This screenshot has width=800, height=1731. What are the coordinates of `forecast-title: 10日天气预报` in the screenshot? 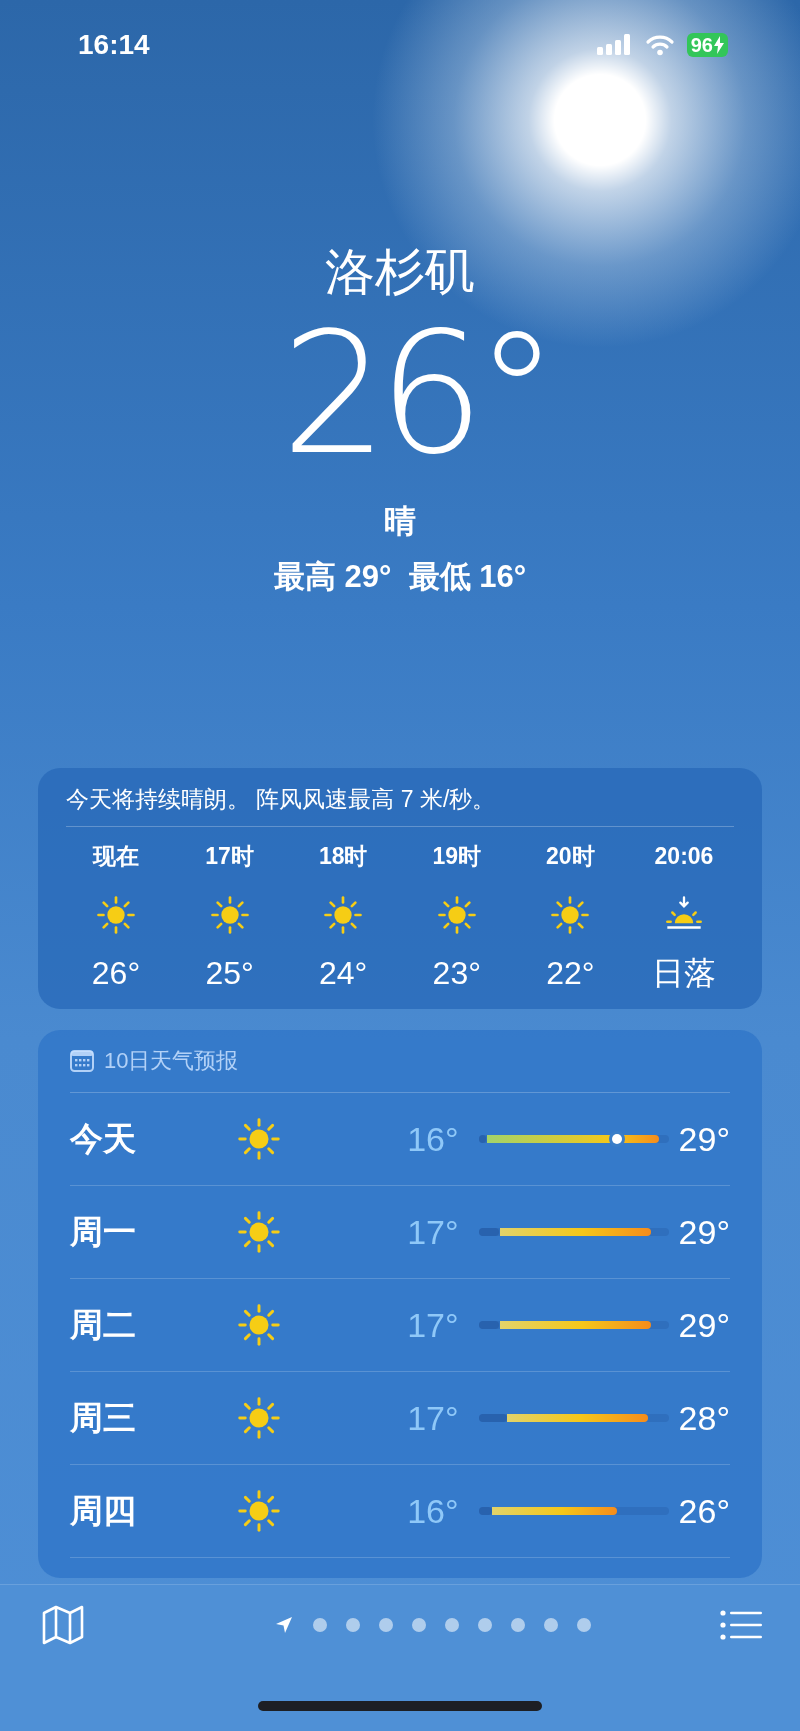 It's located at (171, 1061).